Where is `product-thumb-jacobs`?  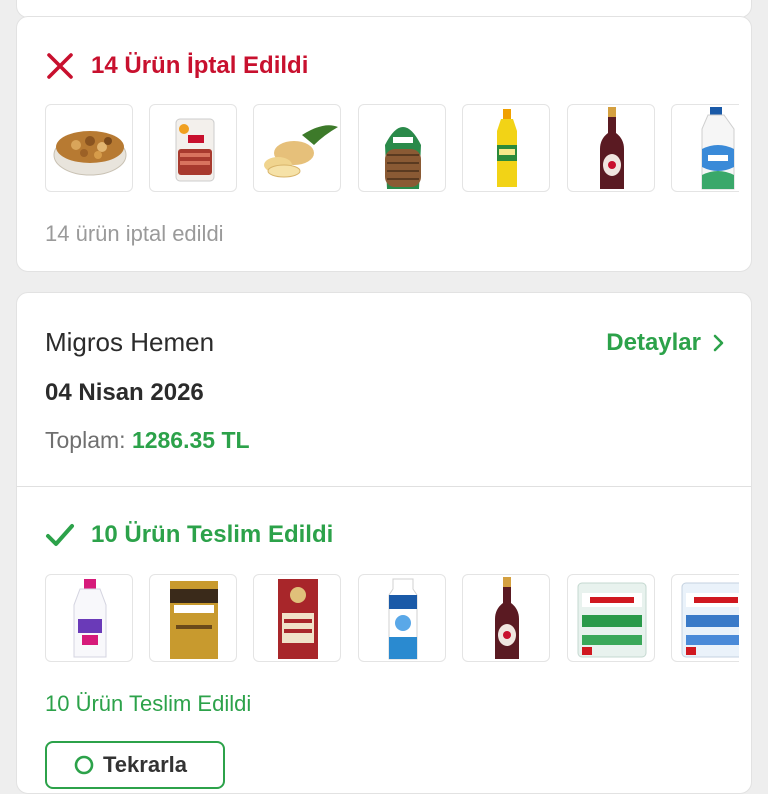
product-thumb-jacobs is located at coordinates (193, 618).